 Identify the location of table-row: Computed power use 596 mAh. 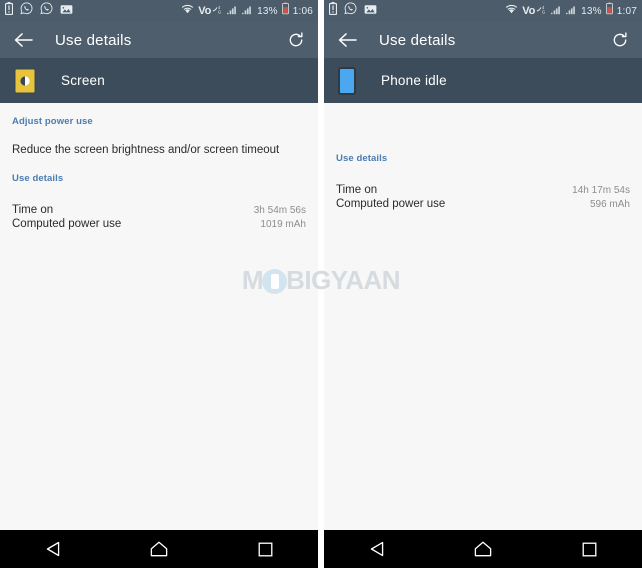
(483, 204).